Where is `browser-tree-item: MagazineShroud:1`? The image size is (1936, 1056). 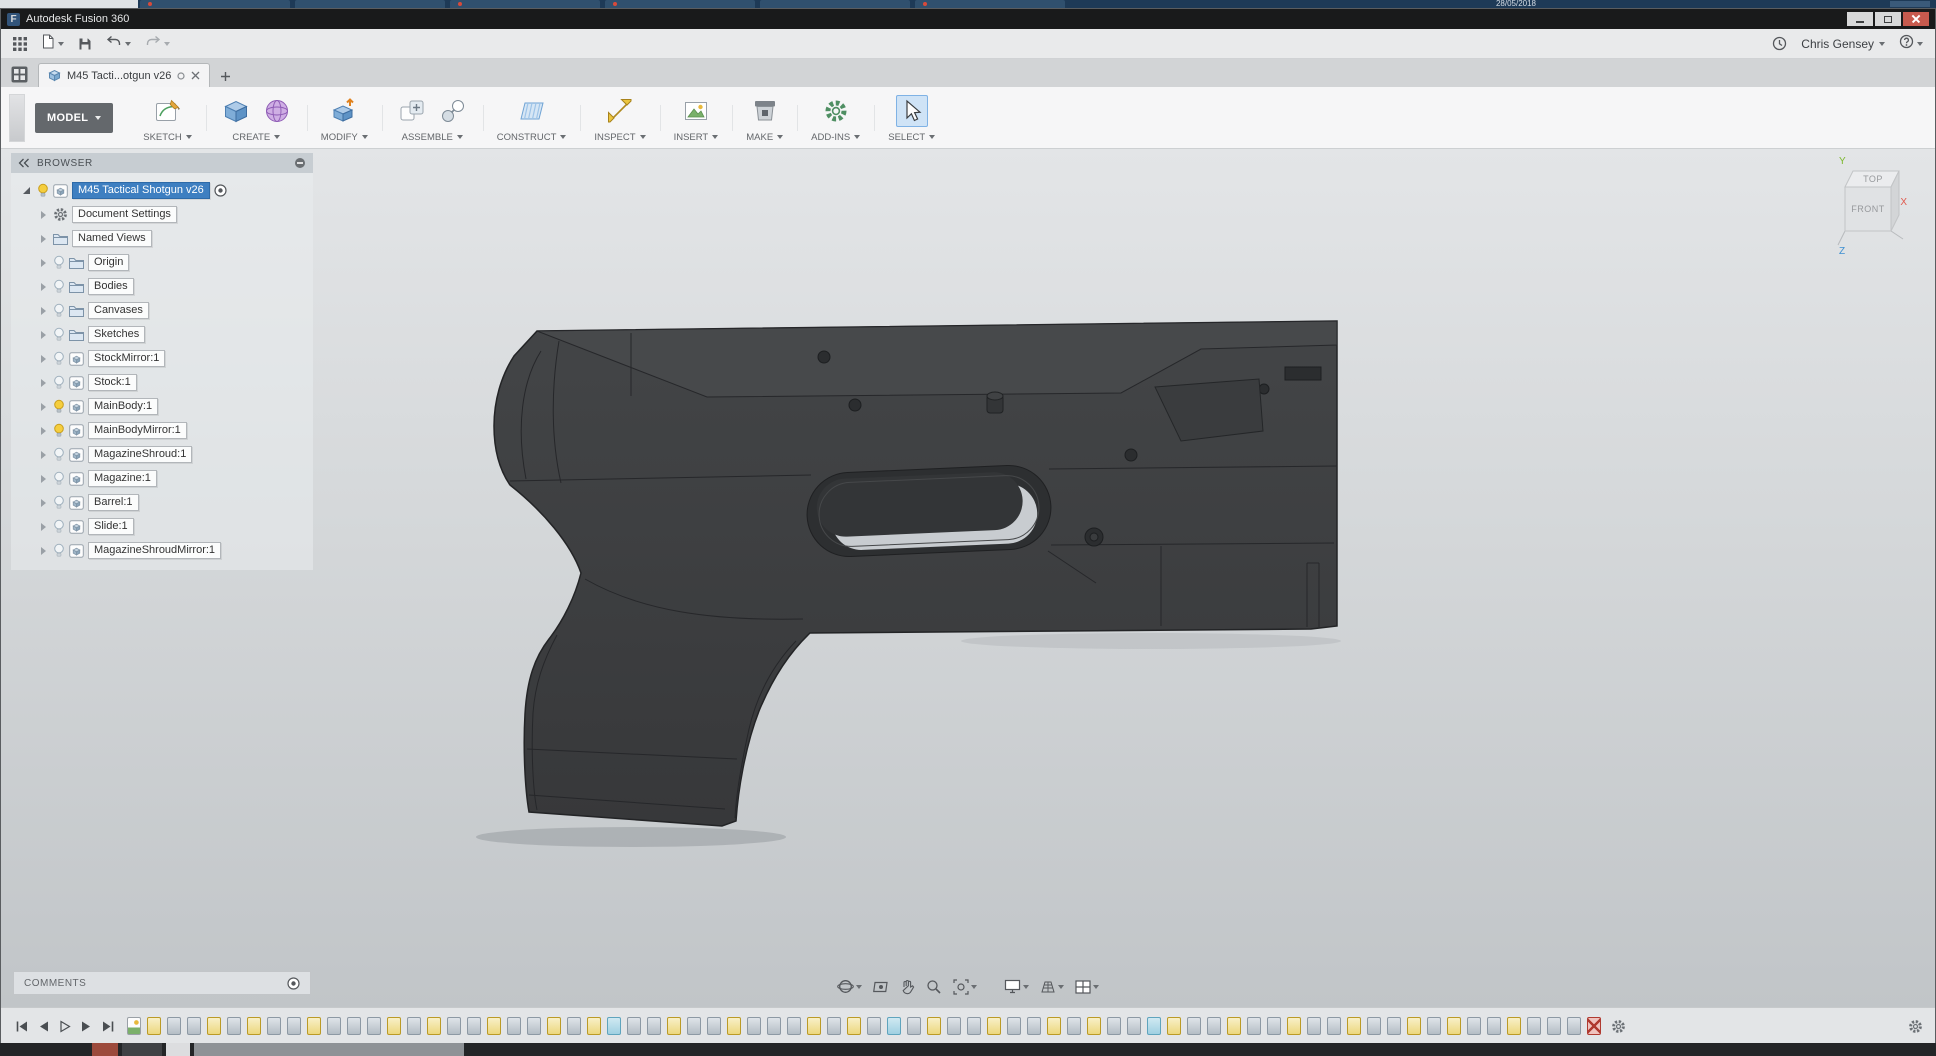 browser-tree-item: MagazineShroud:1 is located at coordinates (162, 454).